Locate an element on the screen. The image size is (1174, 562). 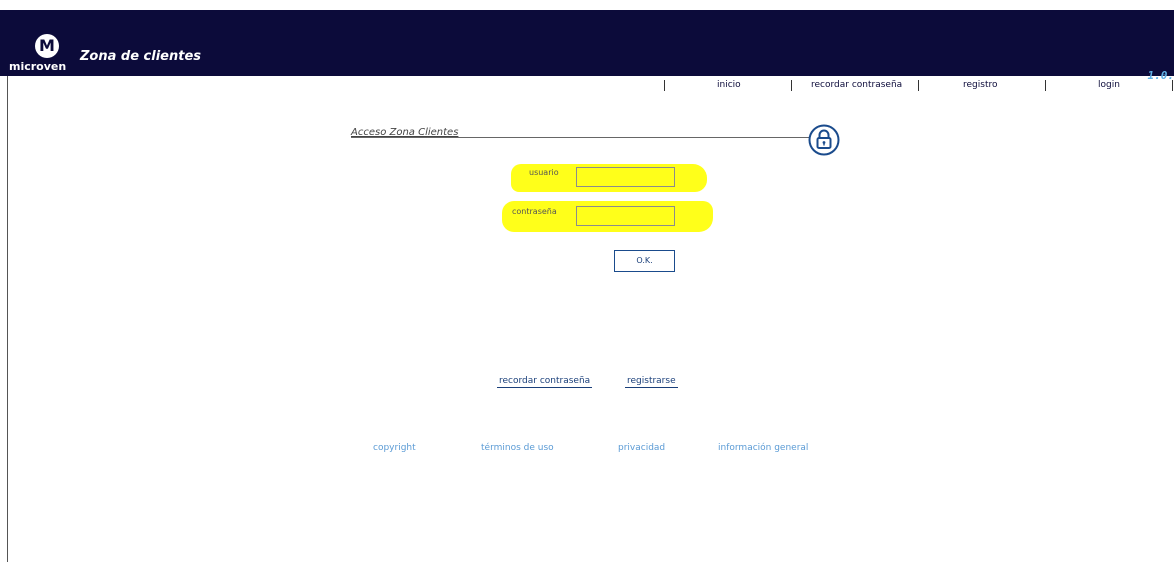
nav-item-recordar-contrasena: recordar contraseña is located at coordinates (856, 85).